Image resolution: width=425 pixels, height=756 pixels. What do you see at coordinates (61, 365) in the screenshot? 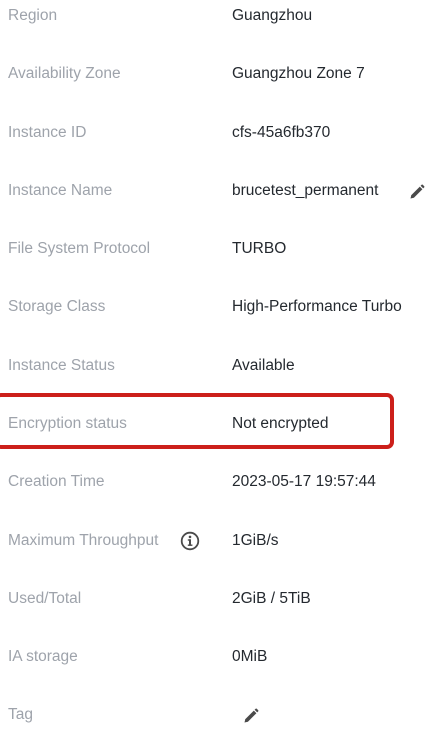
I see `instance-status-label: Instance Status` at bounding box center [61, 365].